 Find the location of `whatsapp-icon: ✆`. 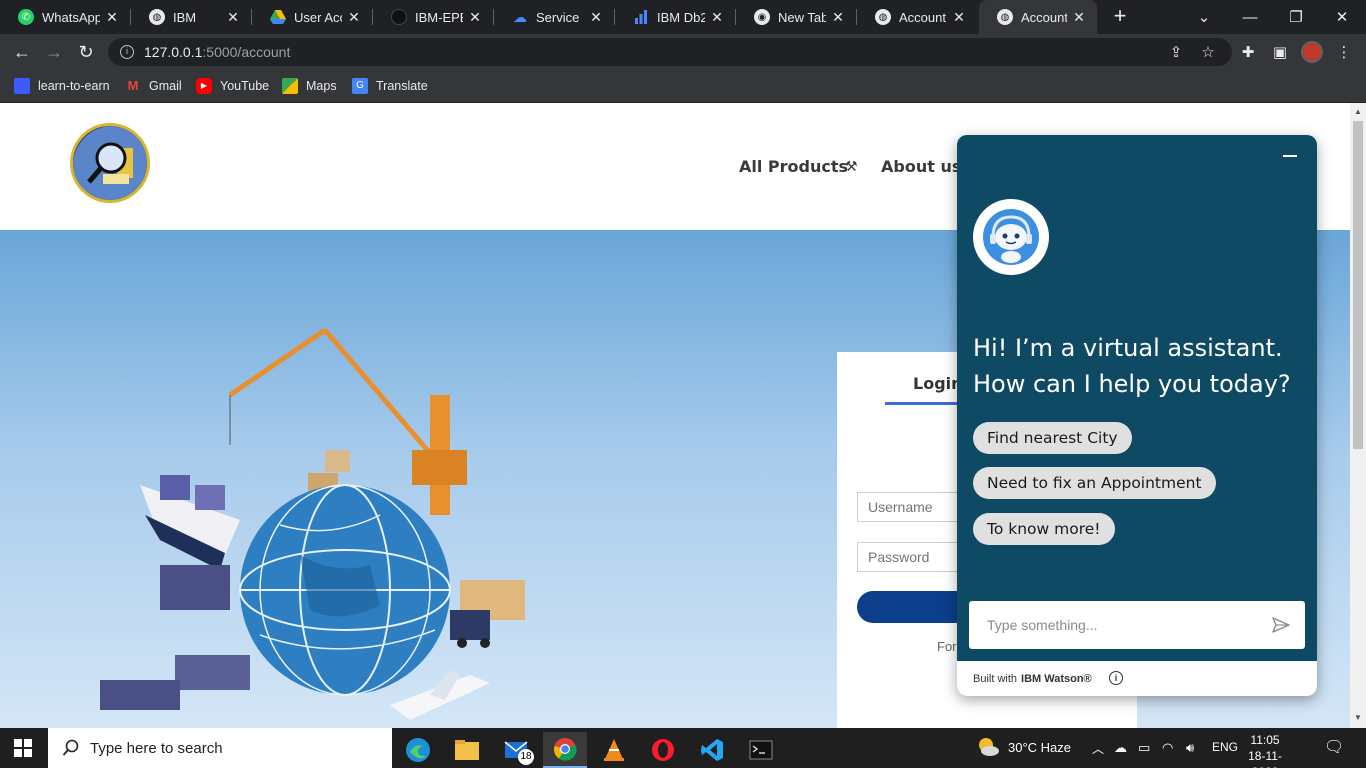

whatsapp-icon: ✆ is located at coordinates (26, 17).